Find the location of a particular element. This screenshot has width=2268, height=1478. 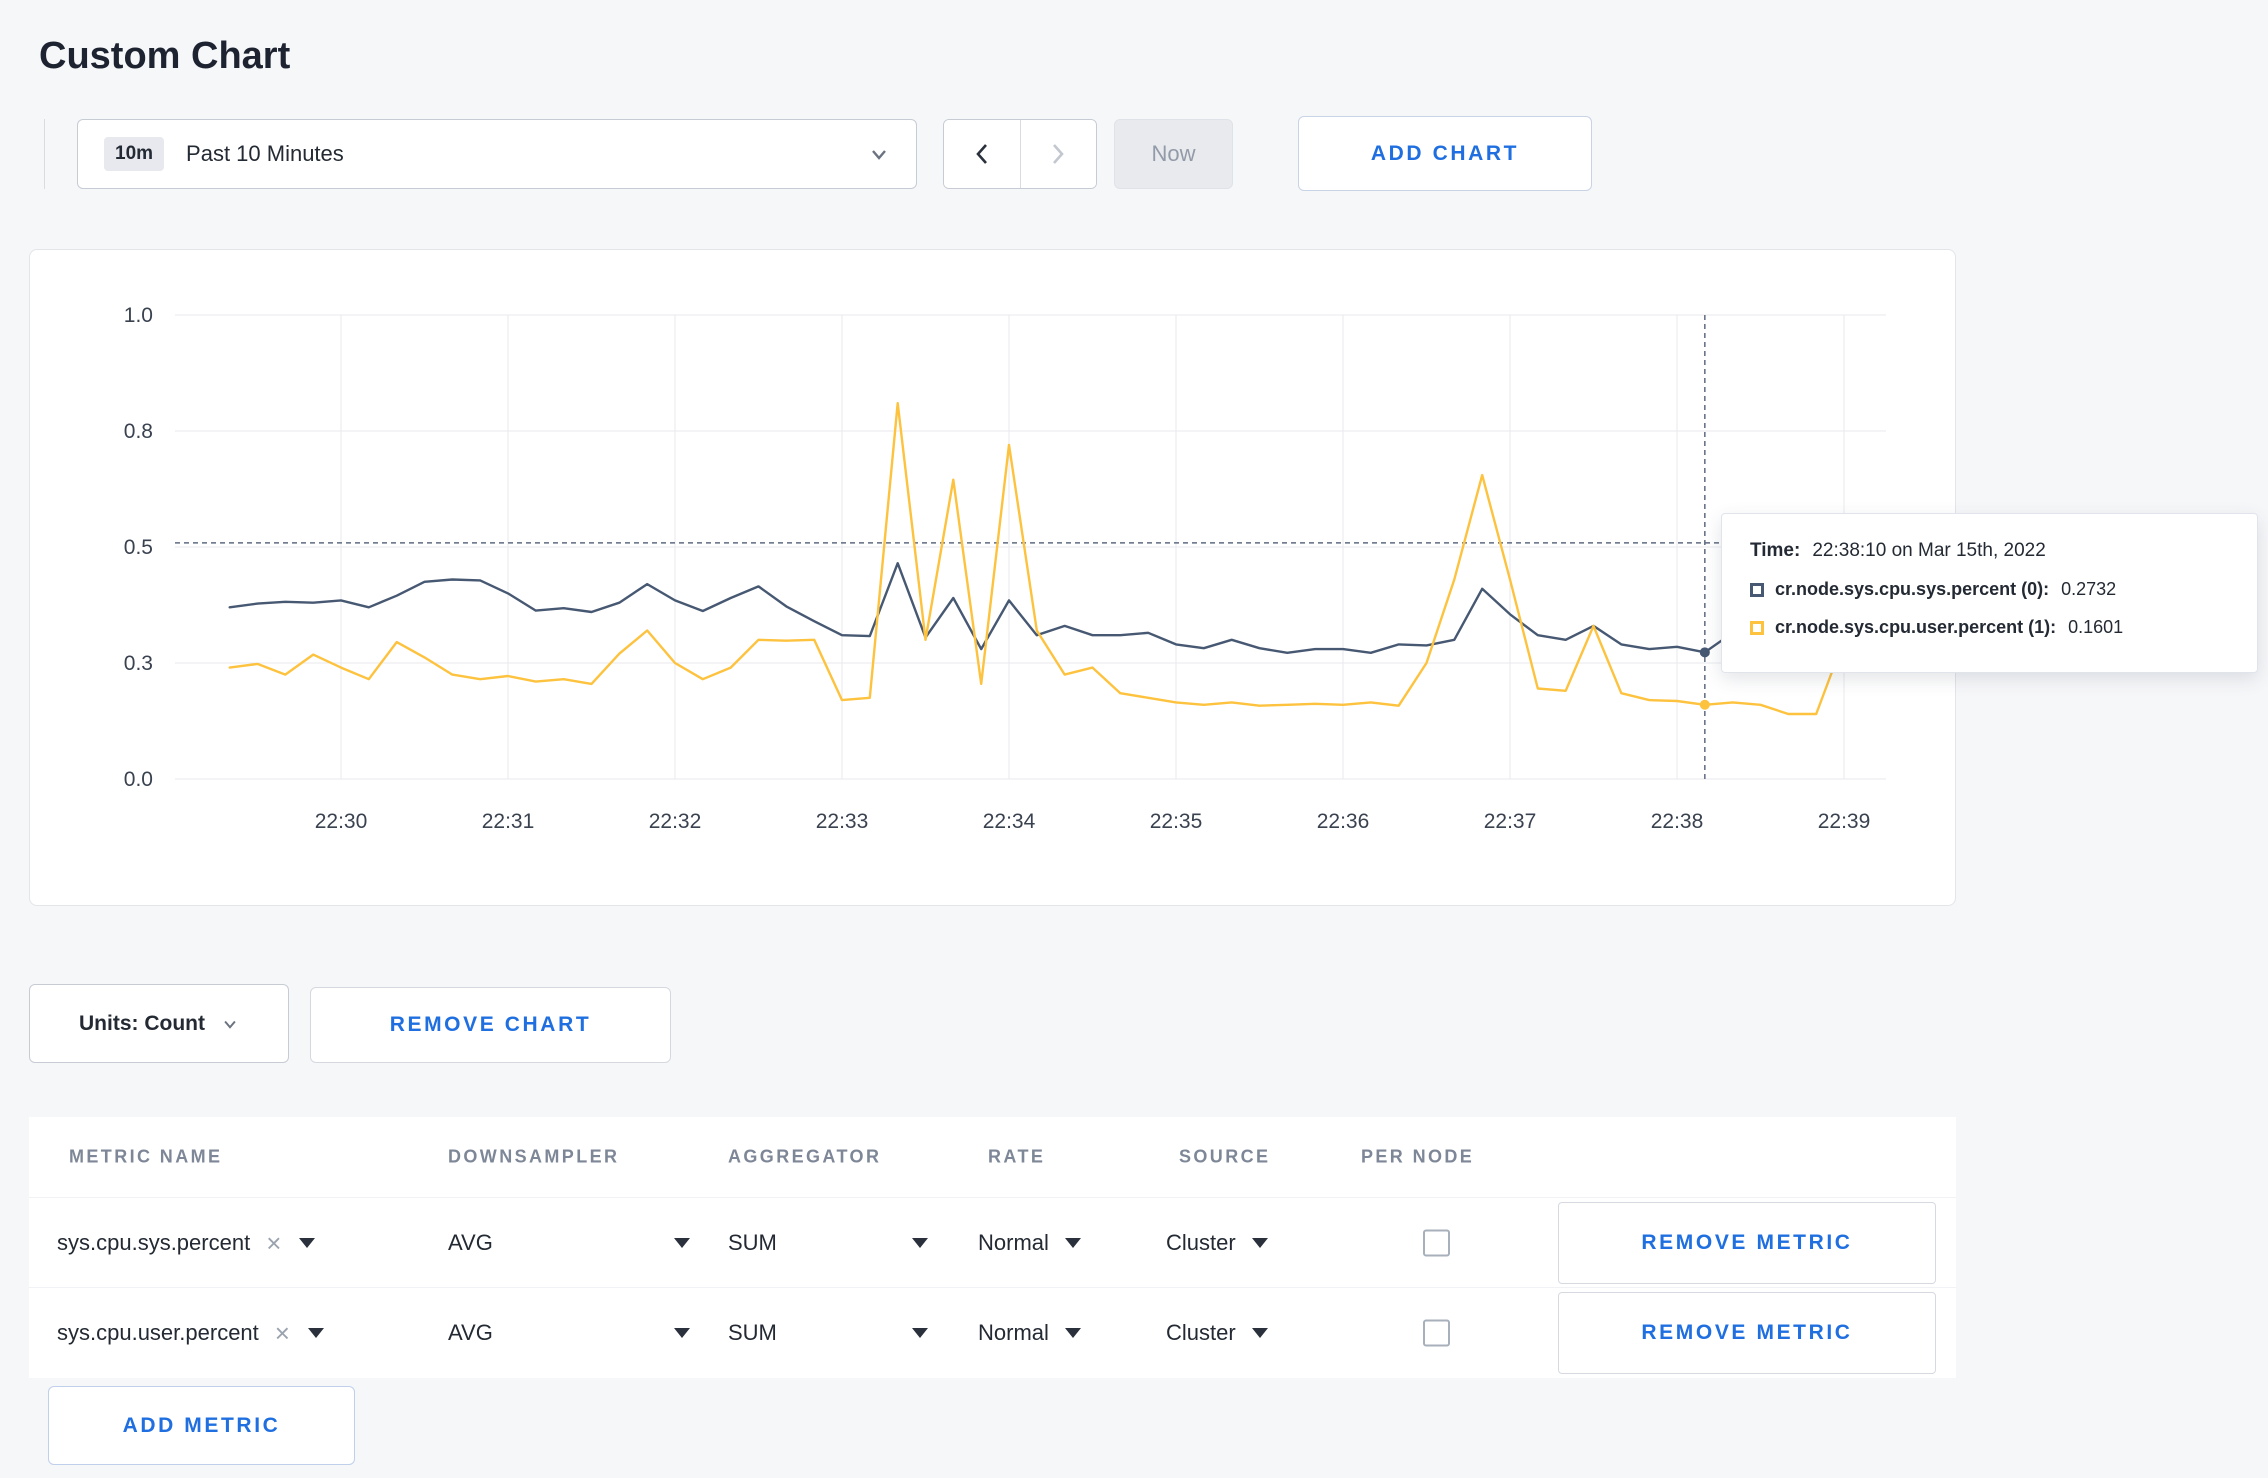

time-range-badge: 10m is located at coordinates (134, 154).